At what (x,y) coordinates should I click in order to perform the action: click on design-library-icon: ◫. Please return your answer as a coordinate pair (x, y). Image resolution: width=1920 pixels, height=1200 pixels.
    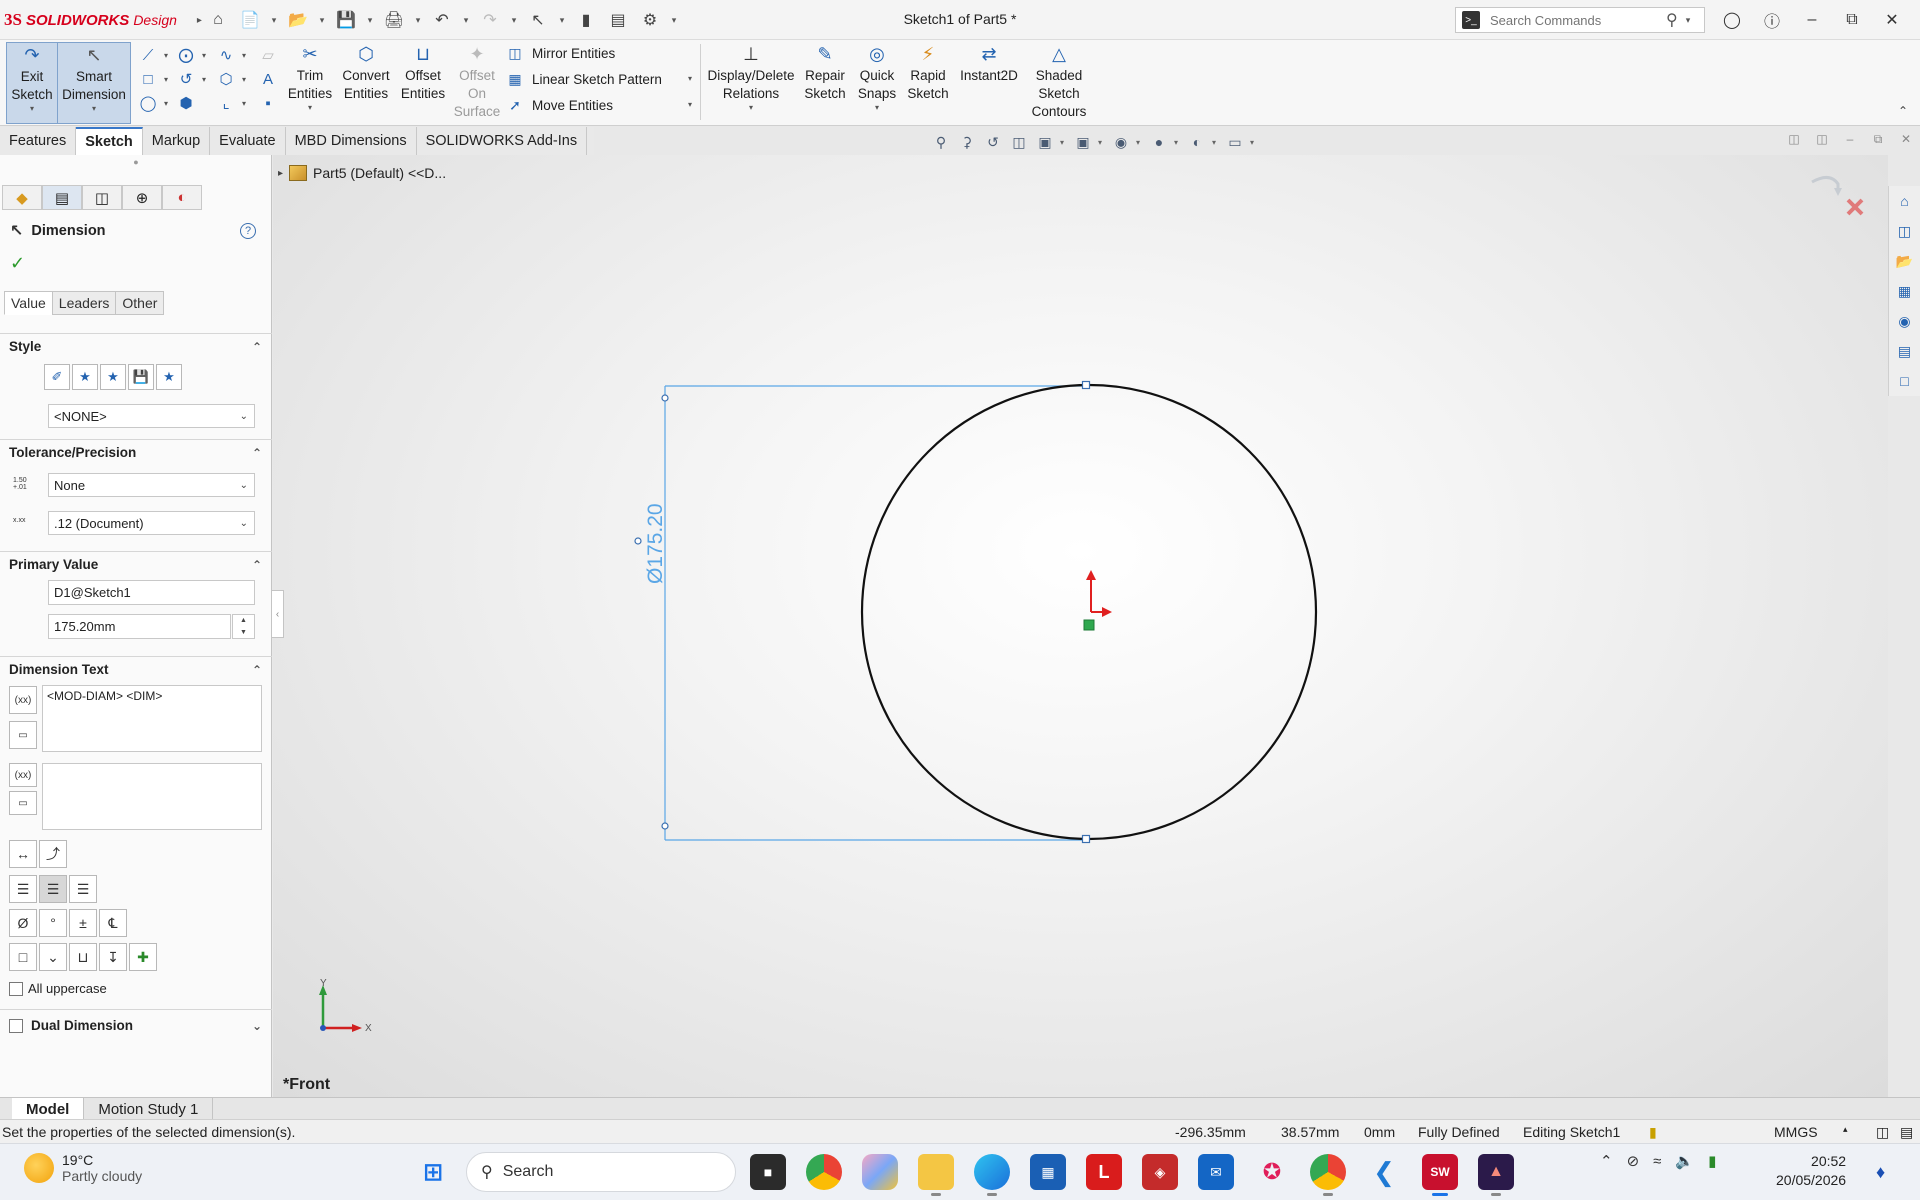
    Looking at the image, I should click on (1905, 231).